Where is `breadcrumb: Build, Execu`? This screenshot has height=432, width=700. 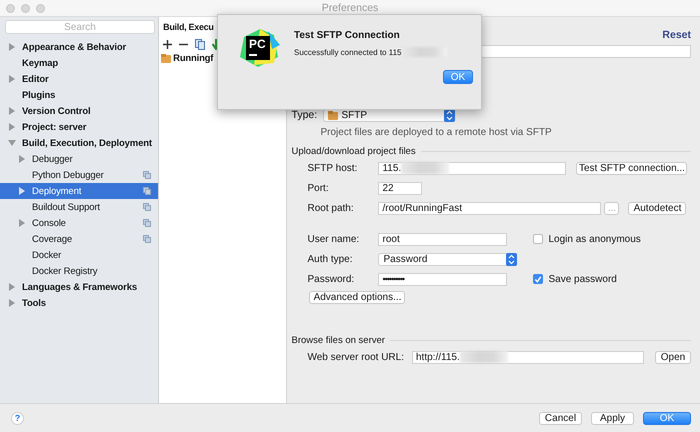
breadcrumb: Build, Execu is located at coordinates (188, 27).